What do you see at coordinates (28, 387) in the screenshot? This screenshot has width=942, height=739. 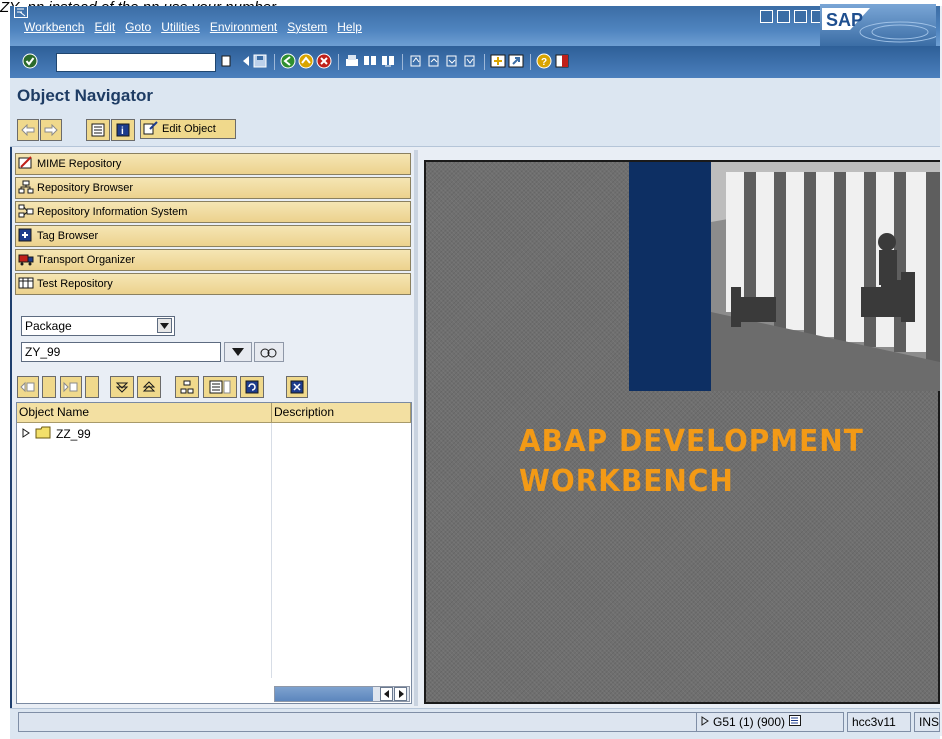 I see `previous-object-icon` at bounding box center [28, 387].